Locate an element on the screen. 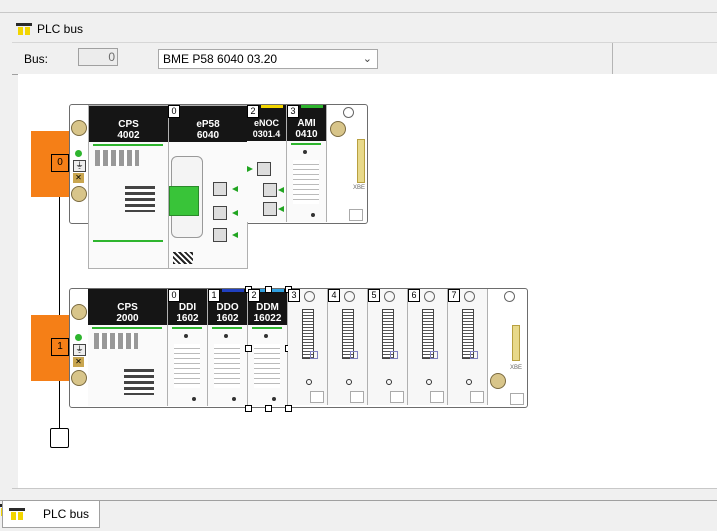  module-ref: 6040 is located at coordinates (208, 135).